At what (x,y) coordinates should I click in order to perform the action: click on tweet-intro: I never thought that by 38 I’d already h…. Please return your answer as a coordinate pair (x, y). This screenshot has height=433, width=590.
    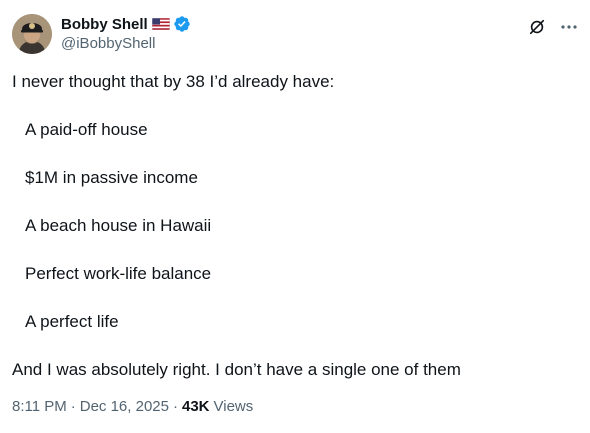
    Looking at the image, I should click on (173, 81).